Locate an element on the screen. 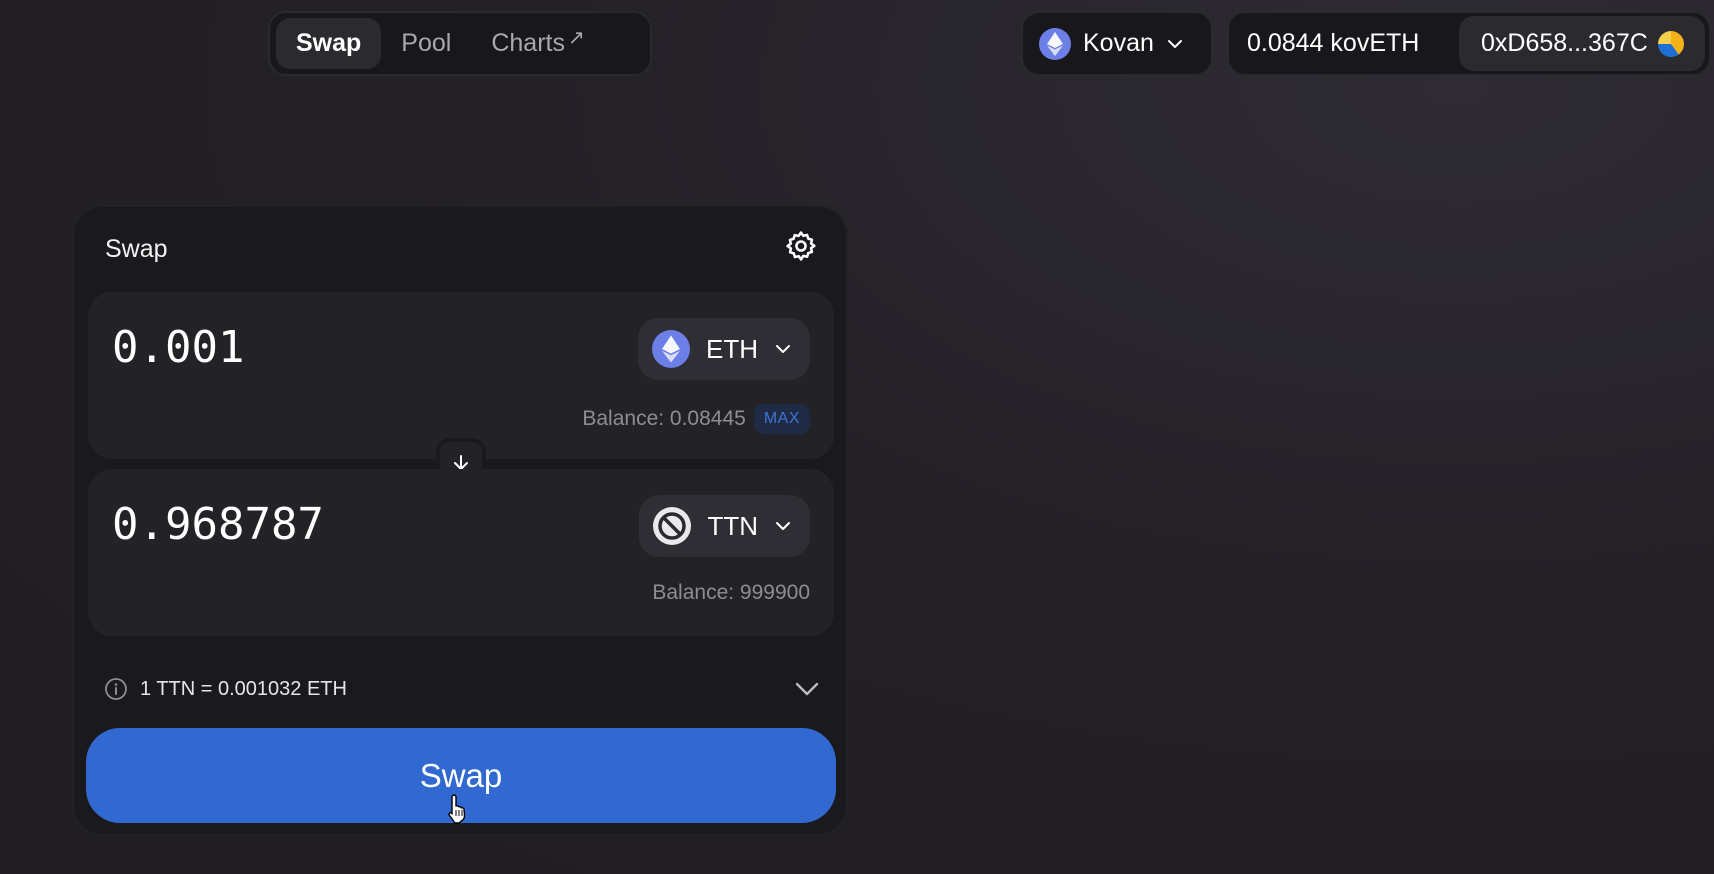 The width and height of the screenshot is (1714, 874). wallet-address: 0xD658...367C is located at coordinates (1564, 43).